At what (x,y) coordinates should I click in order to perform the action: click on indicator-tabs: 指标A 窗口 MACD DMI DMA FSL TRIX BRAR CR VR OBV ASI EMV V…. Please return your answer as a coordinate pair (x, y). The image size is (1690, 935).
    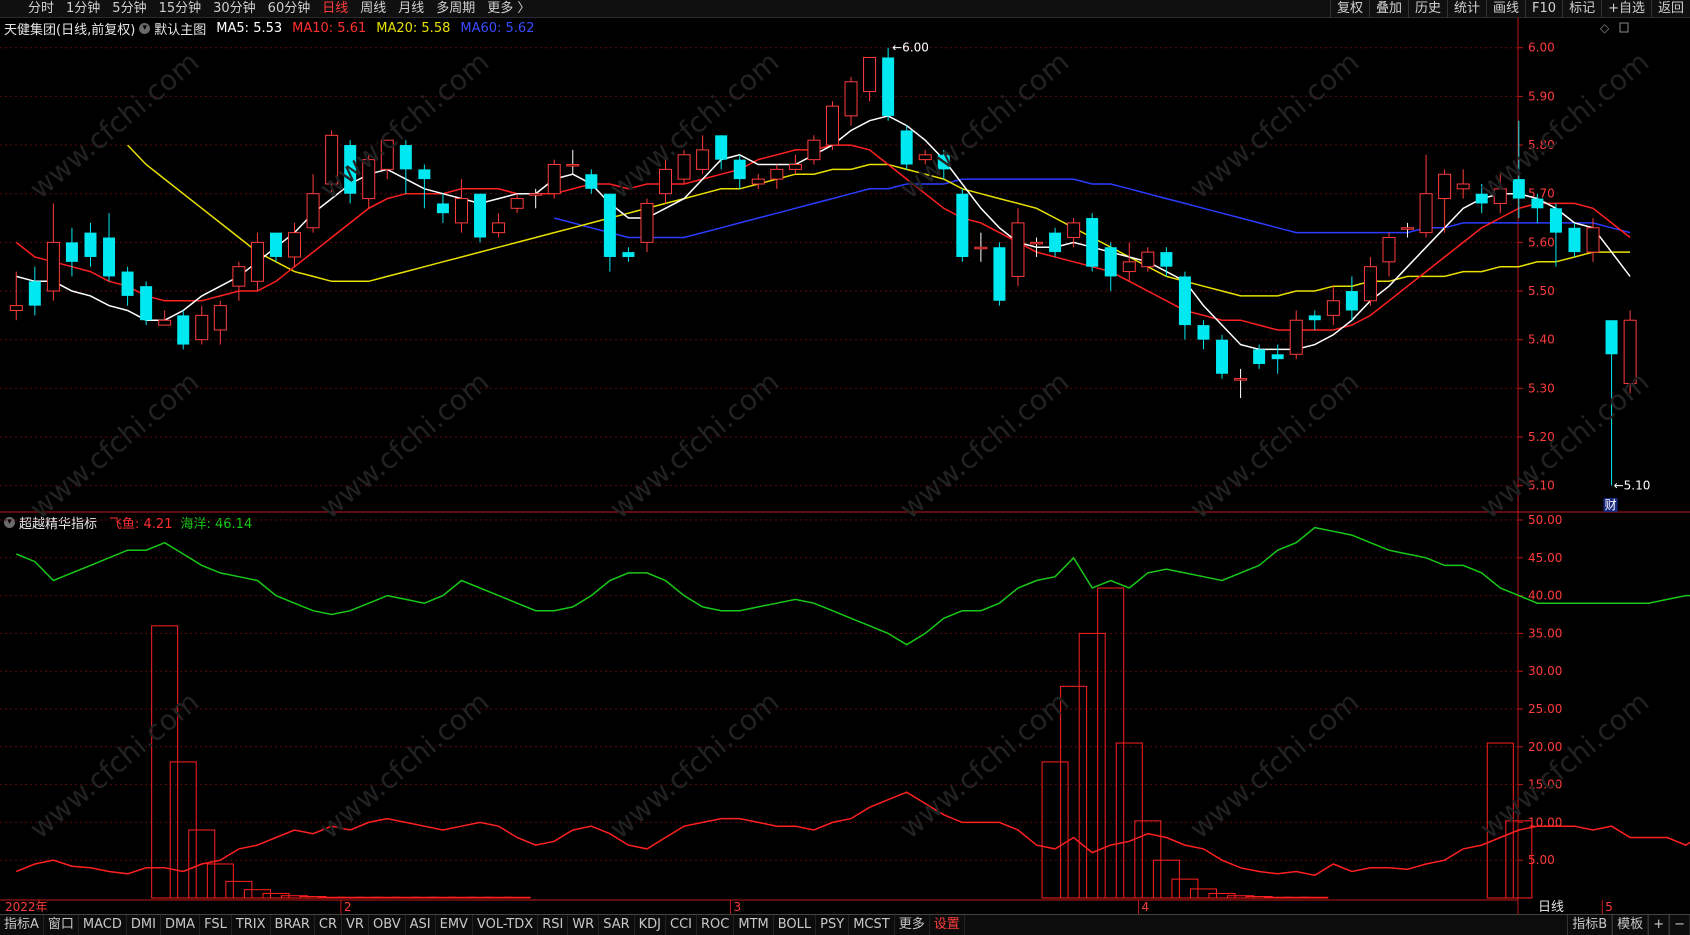
    Looking at the image, I should click on (482, 925).